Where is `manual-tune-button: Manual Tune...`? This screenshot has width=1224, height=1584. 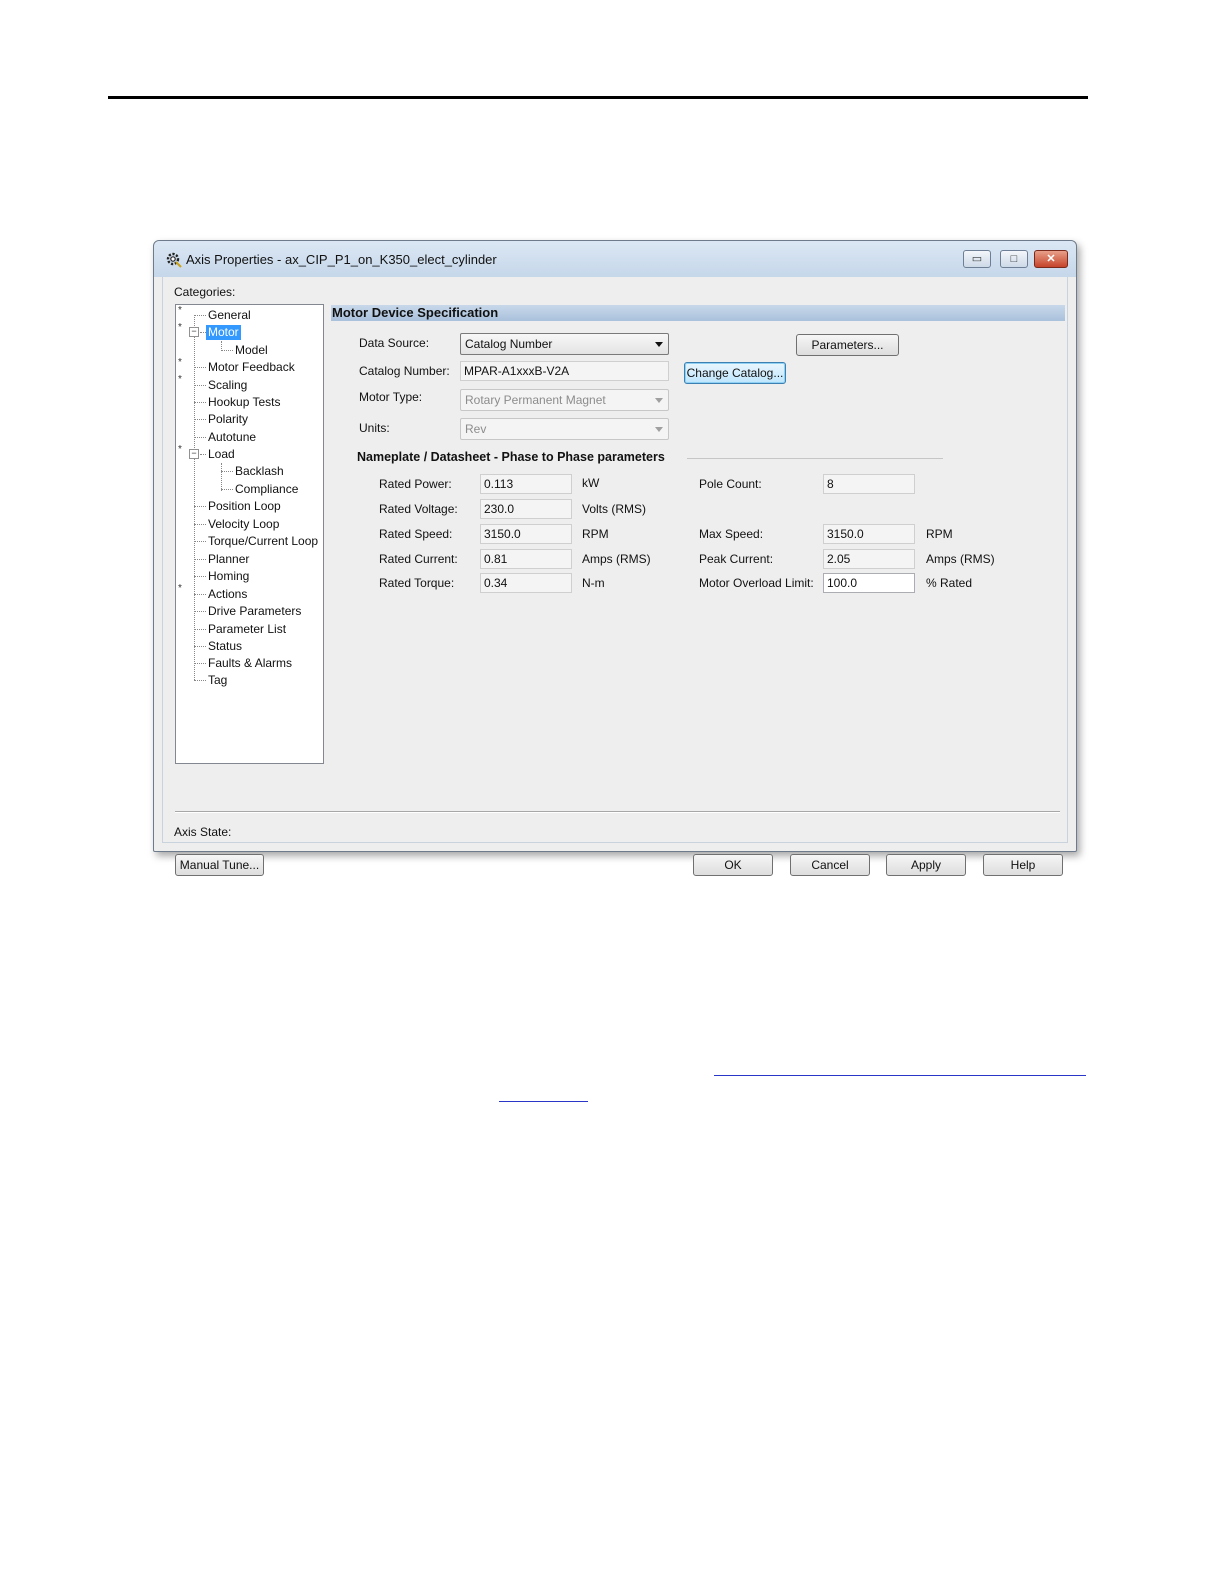 manual-tune-button: Manual Tune... is located at coordinates (219, 865).